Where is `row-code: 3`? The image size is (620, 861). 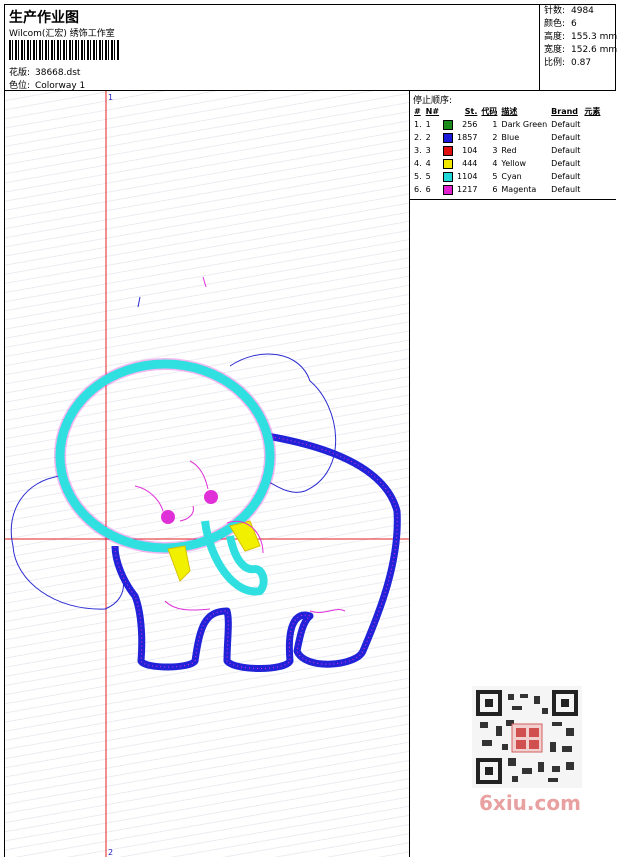
row-code: 3 is located at coordinates (495, 150).